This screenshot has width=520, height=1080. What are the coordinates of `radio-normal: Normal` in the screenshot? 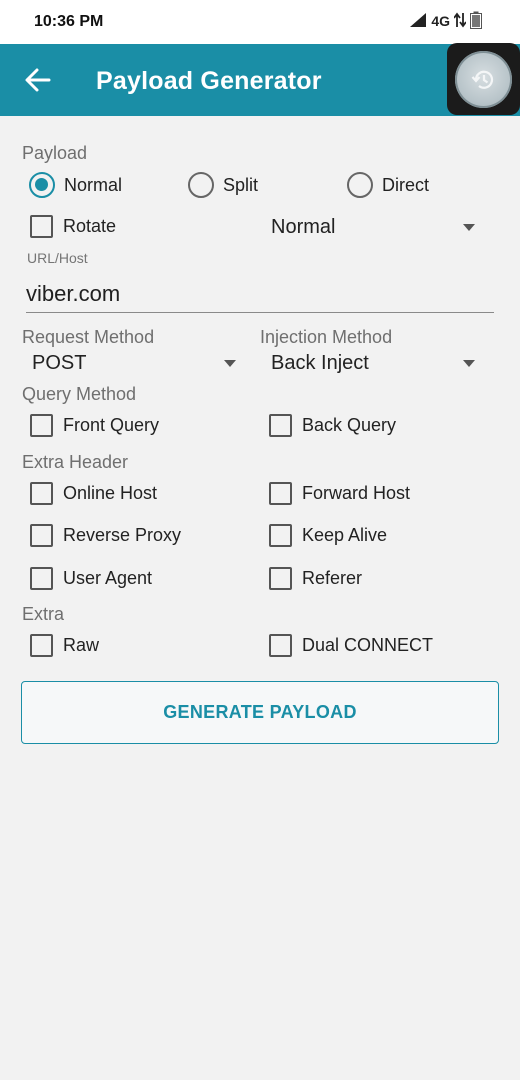 It's located at (75, 185).